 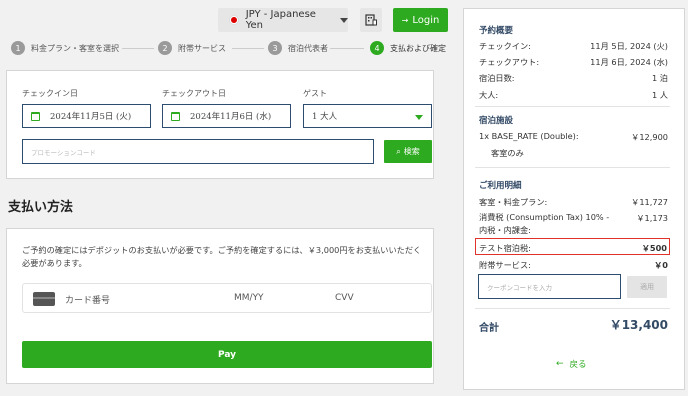 I want to click on total-value: ￥13,400, so click(x=638, y=325).